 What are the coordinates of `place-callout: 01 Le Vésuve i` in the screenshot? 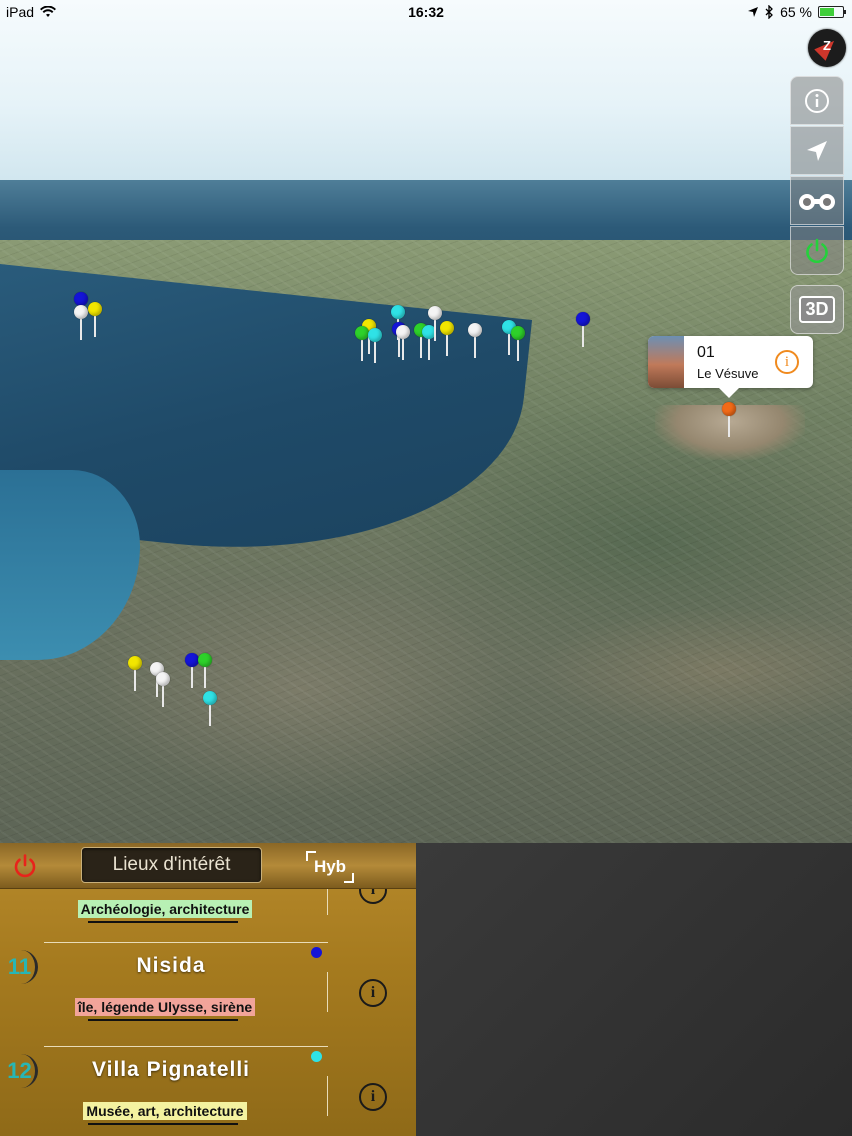 It's located at (730, 367).